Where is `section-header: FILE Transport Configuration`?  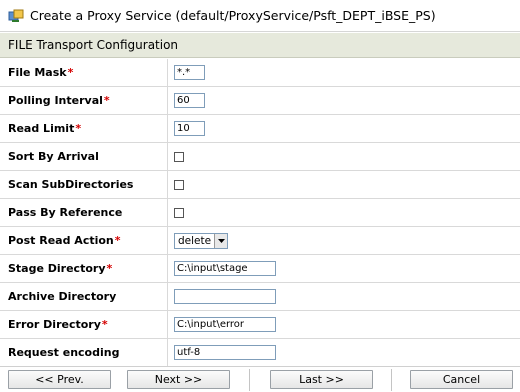
section-header: FILE Transport Configuration is located at coordinates (260, 45).